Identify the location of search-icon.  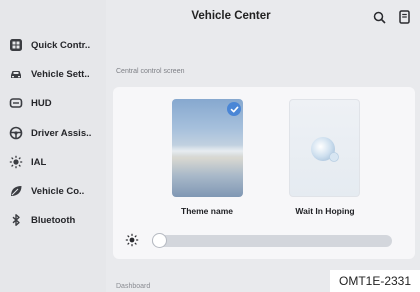
(379, 17).